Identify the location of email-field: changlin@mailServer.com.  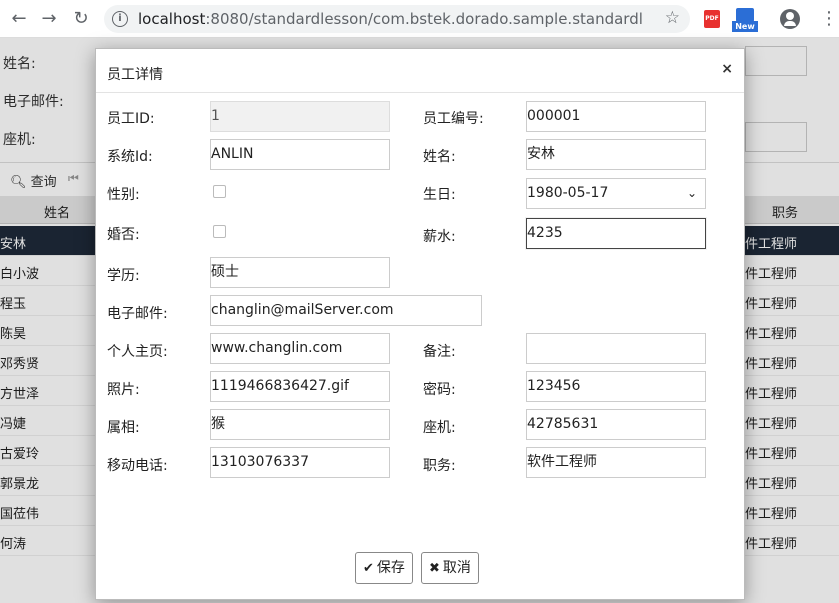
(346, 310).